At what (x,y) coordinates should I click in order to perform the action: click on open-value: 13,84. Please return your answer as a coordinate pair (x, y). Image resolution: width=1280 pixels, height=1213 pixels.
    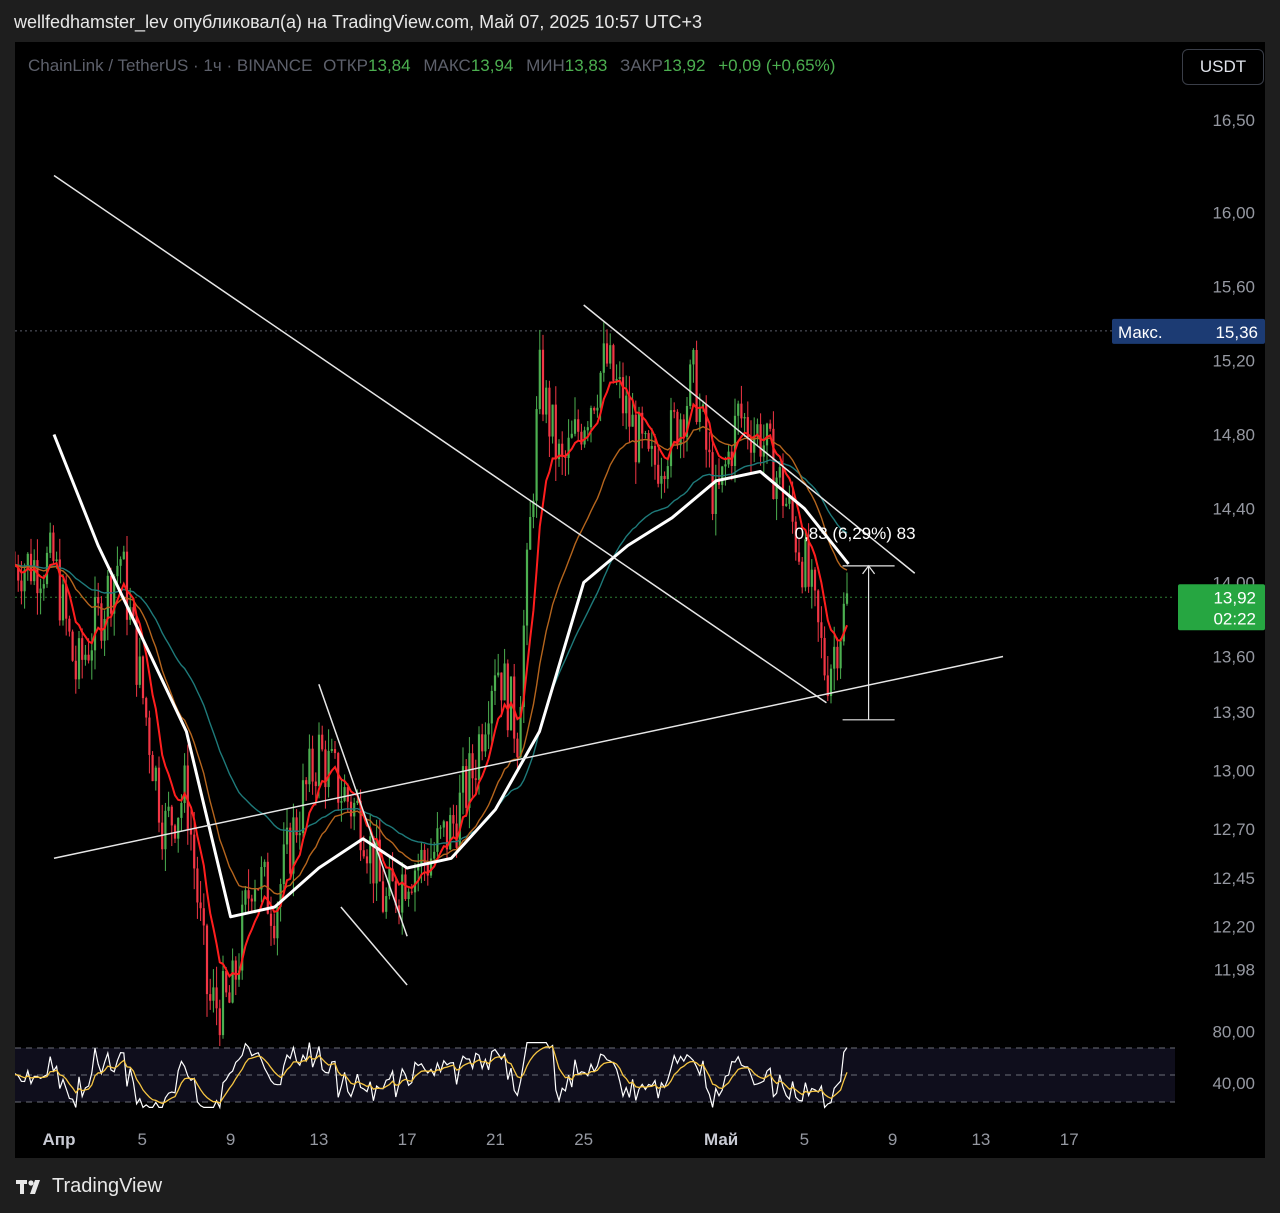
    Looking at the image, I should click on (389, 65).